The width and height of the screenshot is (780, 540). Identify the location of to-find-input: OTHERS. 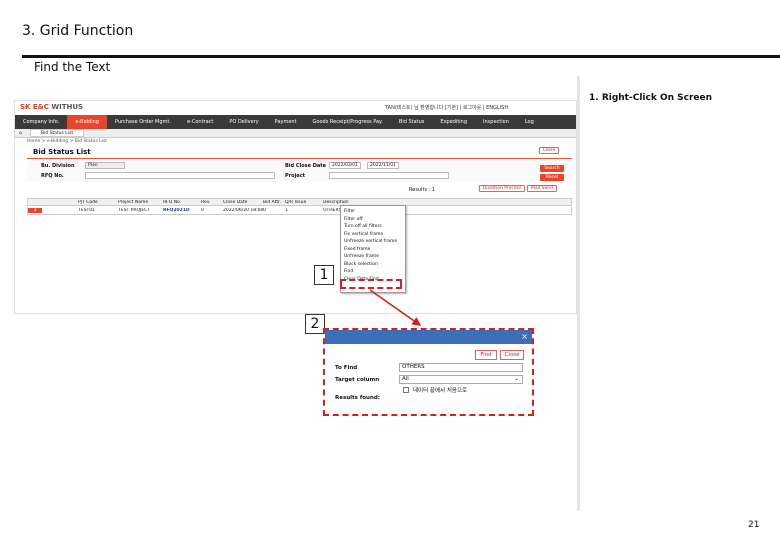
(461, 367).